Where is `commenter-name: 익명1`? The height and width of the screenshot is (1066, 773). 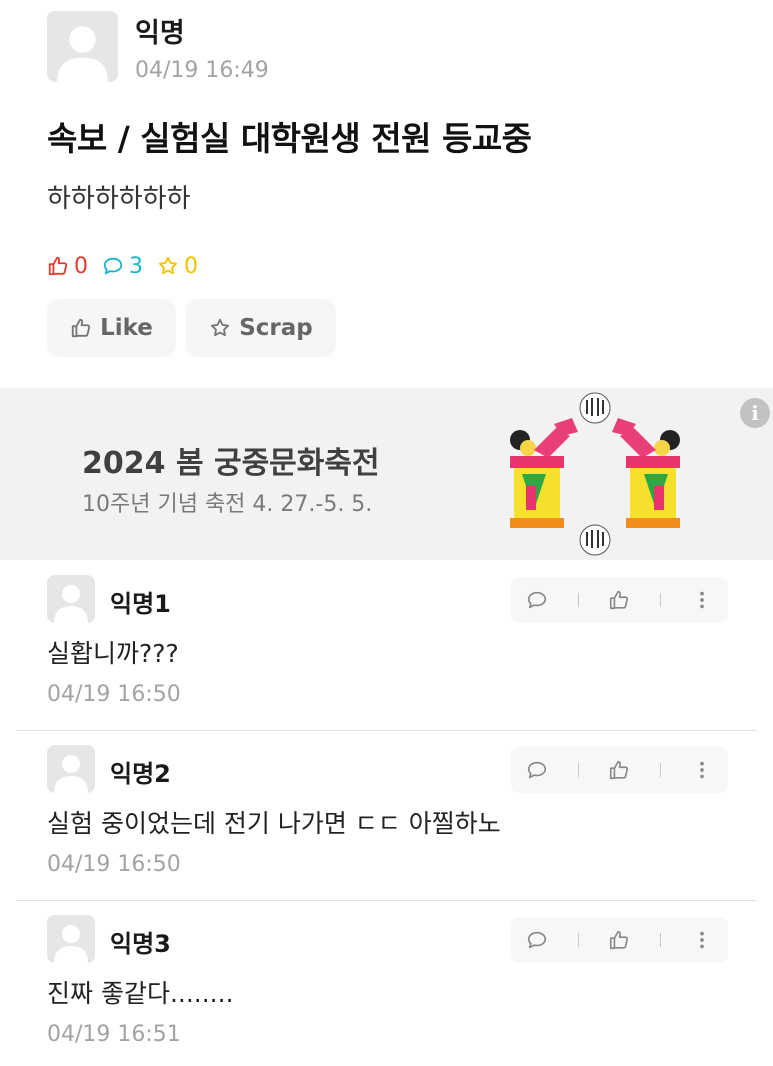 commenter-name: 익명1 is located at coordinates (140, 604).